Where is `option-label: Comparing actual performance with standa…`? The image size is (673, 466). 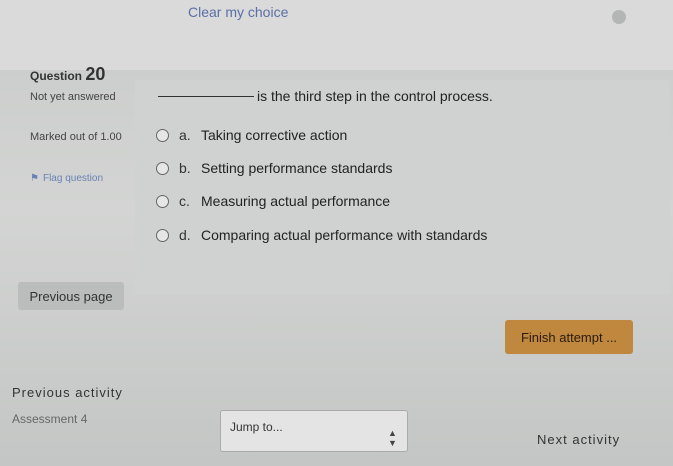
option-label: Comparing actual performance with standa… is located at coordinates (344, 235).